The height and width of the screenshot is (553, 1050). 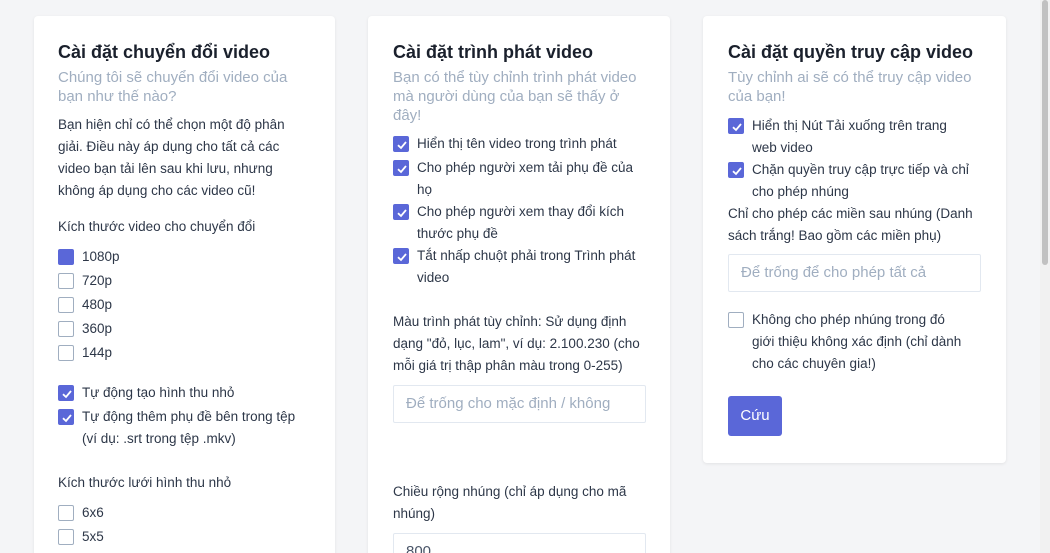 I want to click on card-subtitle: mà người dùng của bạn sẽ thấy ở, so click(x=506, y=96).